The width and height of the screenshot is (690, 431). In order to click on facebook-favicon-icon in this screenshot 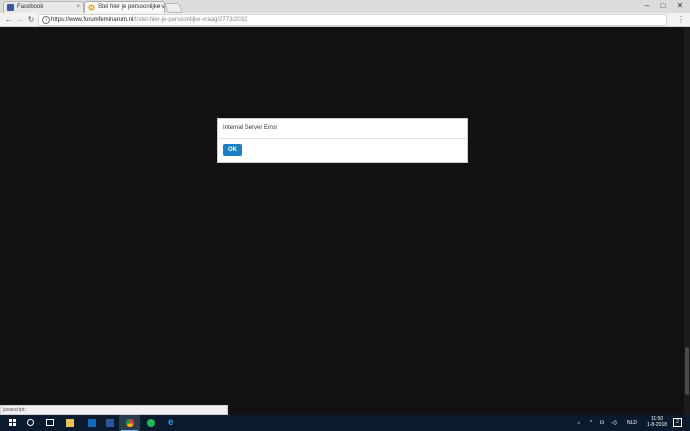, I will do `click(10, 7)`.